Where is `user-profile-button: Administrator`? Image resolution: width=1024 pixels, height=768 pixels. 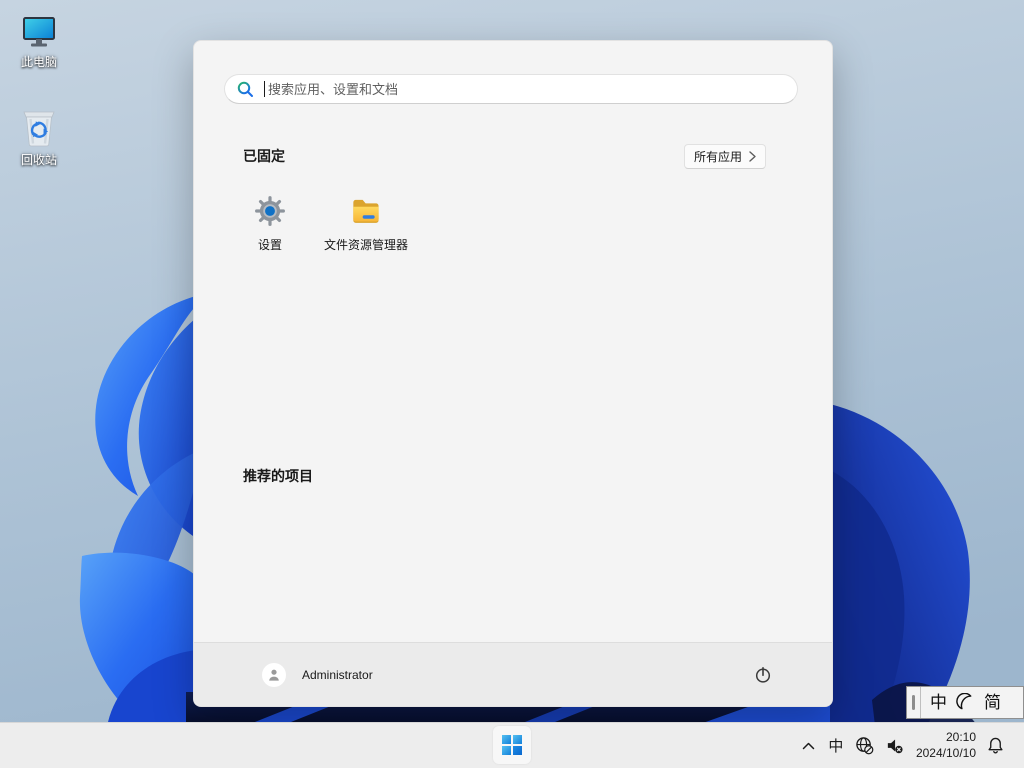
user-profile-button: Administrator is located at coordinates (317, 675).